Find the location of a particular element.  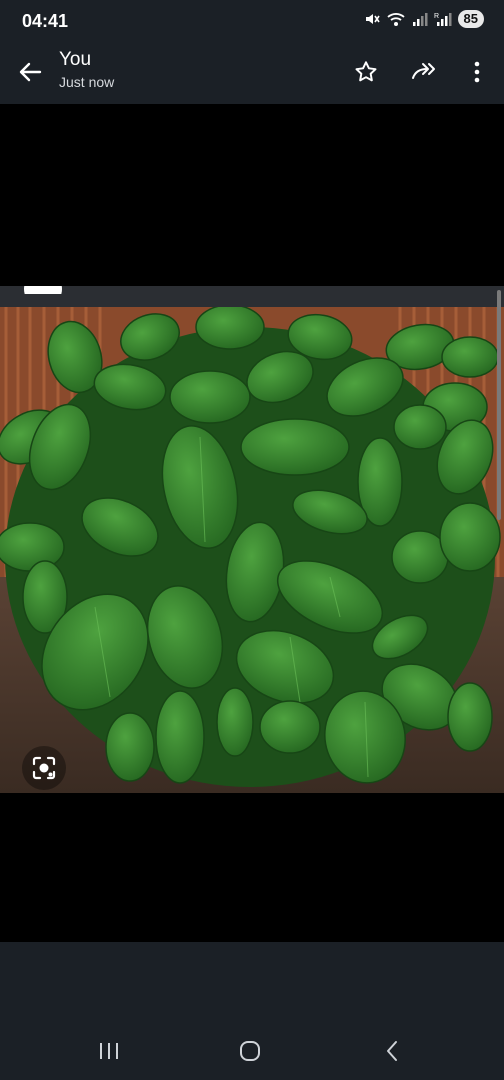

signal-icon is located at coordinates (420, 19).